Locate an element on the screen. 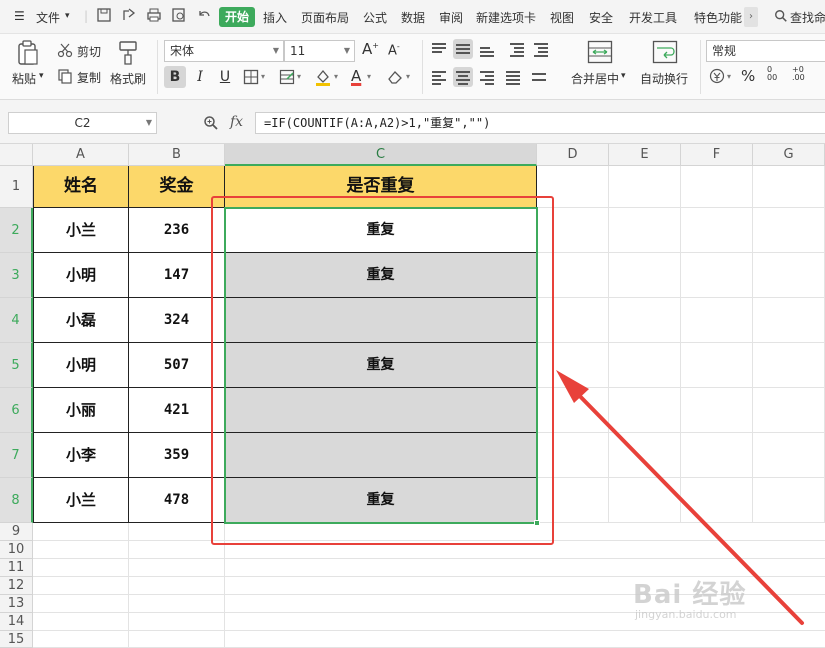 The height and width of the screenshot is (648, 825). tab-security: 安全 is located at coordinates (601, 17).